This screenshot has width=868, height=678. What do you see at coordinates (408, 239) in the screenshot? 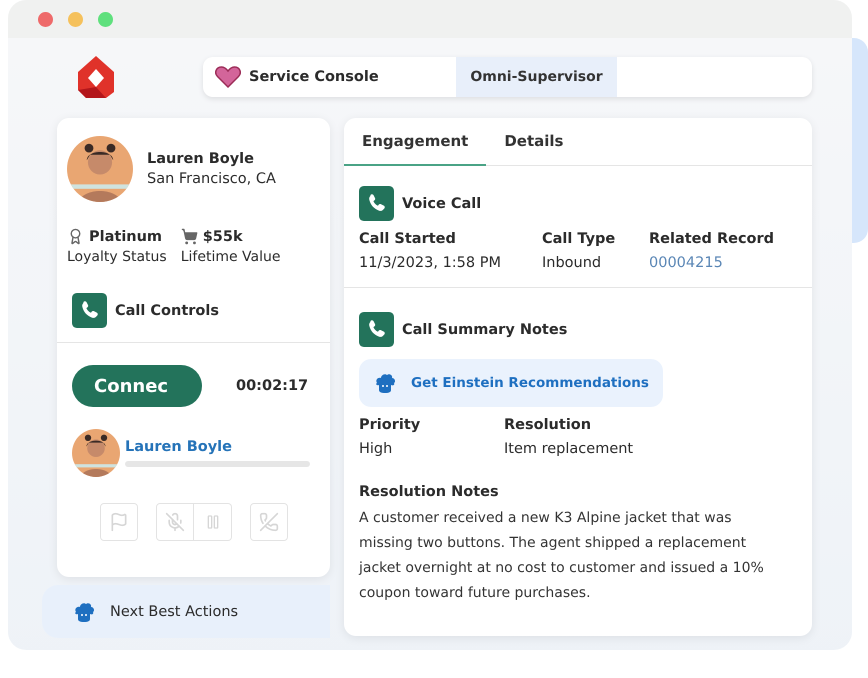
I see `field-label: Call Started` at bounding box center [408, 239].